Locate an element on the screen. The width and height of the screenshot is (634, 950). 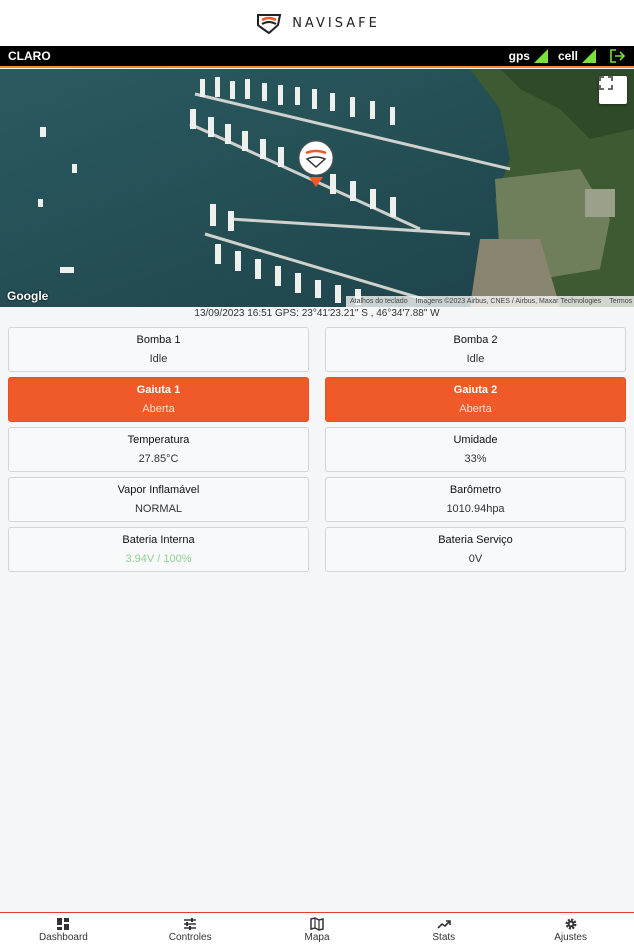
card-gaiuta-1: Gaiuta 1 Aberta is located at coordinates (158, 399).